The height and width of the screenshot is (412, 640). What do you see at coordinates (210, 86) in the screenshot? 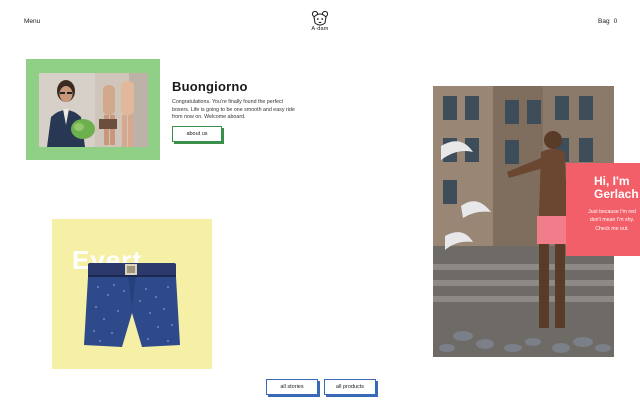
I see `intro-title: Buongiorno` at bounding box center [210, 86].